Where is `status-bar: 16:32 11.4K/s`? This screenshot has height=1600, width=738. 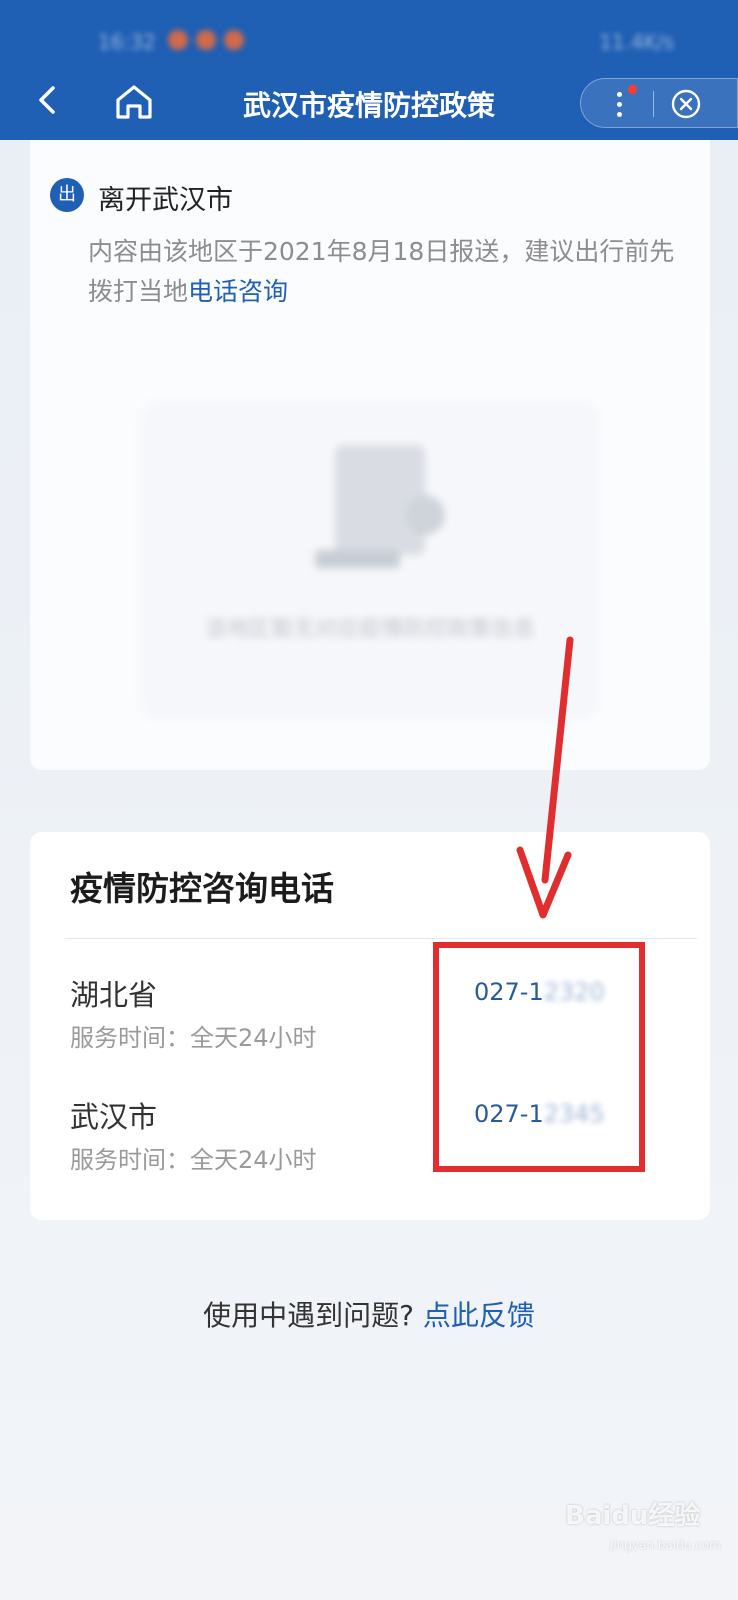 status-bar: 16:32 11.4K/s is located at coordinates (369, 38).